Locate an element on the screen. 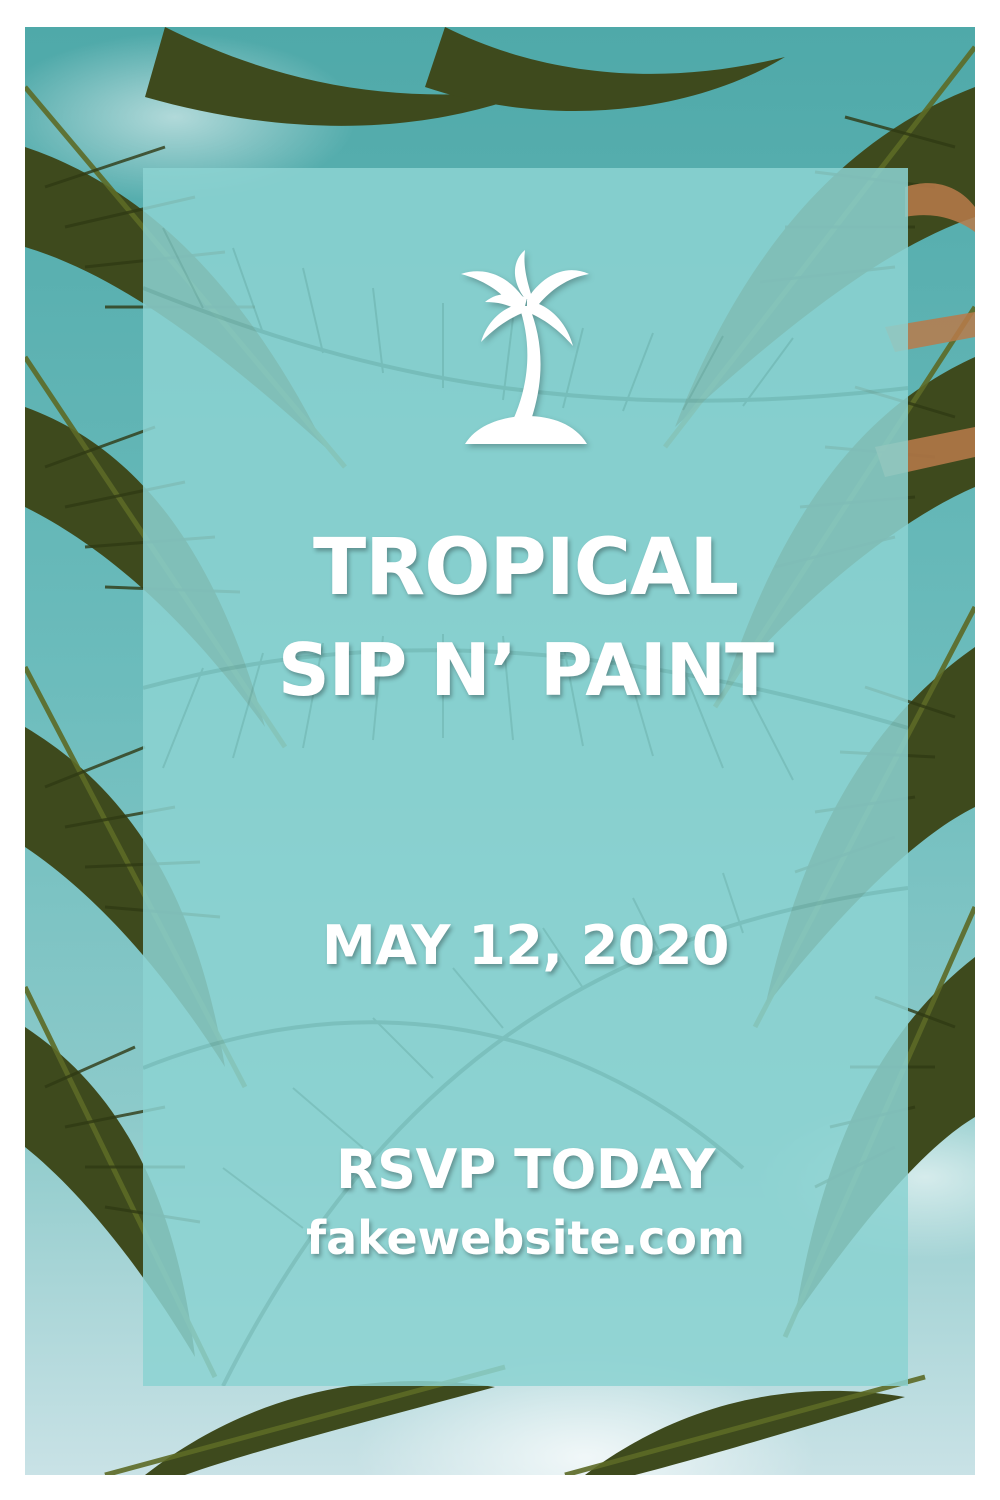 The width and height of the screenshot is (1000, 1500). rsvp-call-to-action: RSVP TODAY is located at coordinates (525, 1169).